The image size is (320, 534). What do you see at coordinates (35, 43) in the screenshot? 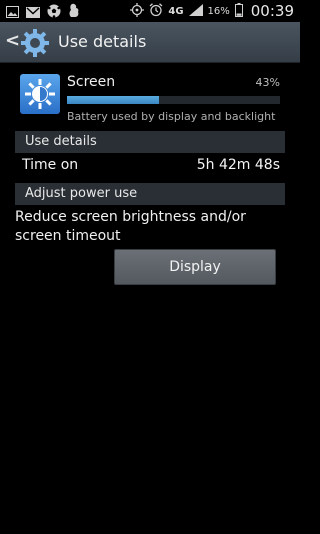
I see `gear-icon` at bounding box center [35, 43].